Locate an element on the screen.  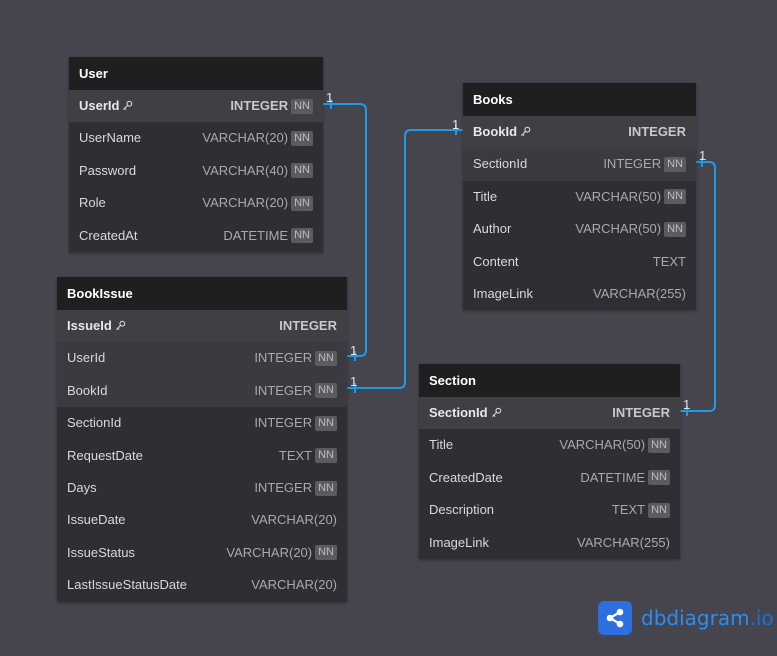
dbdiagram-logo: dbdiagram.io is located at coordinates (686, 618).